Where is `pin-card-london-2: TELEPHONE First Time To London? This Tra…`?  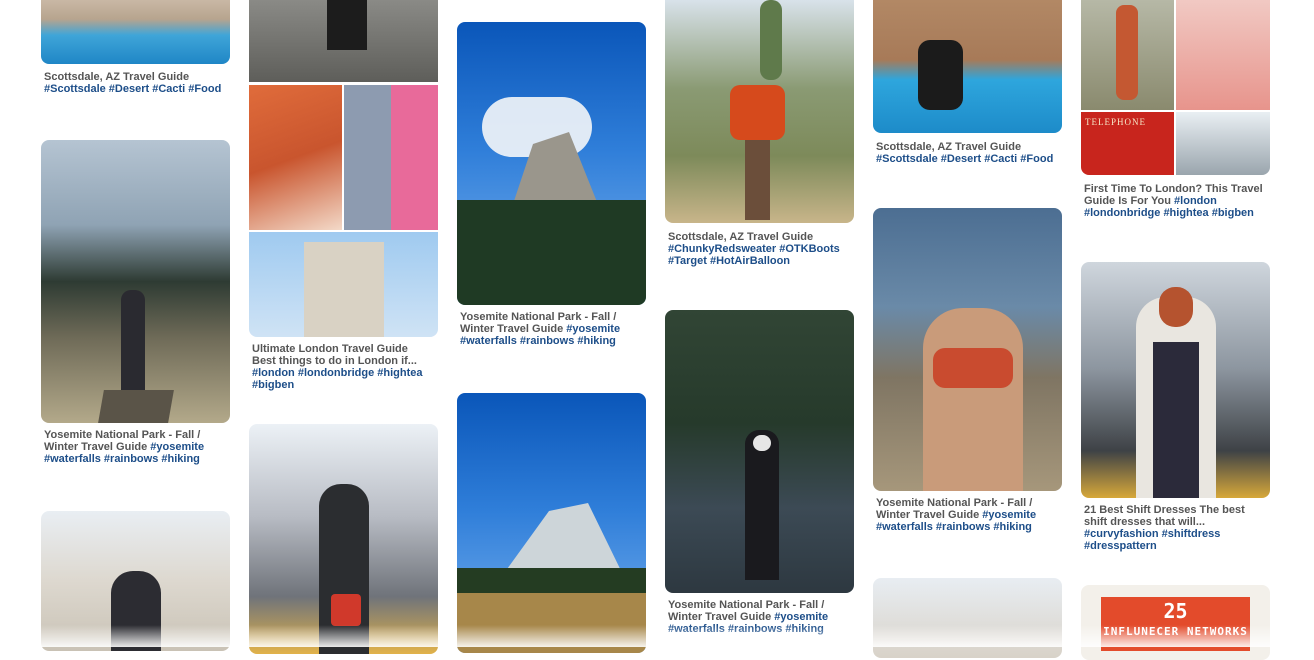 pin-card-london-2: TELEPHONE First Time To London? This Tra… is located at coordinates (1175, 109).